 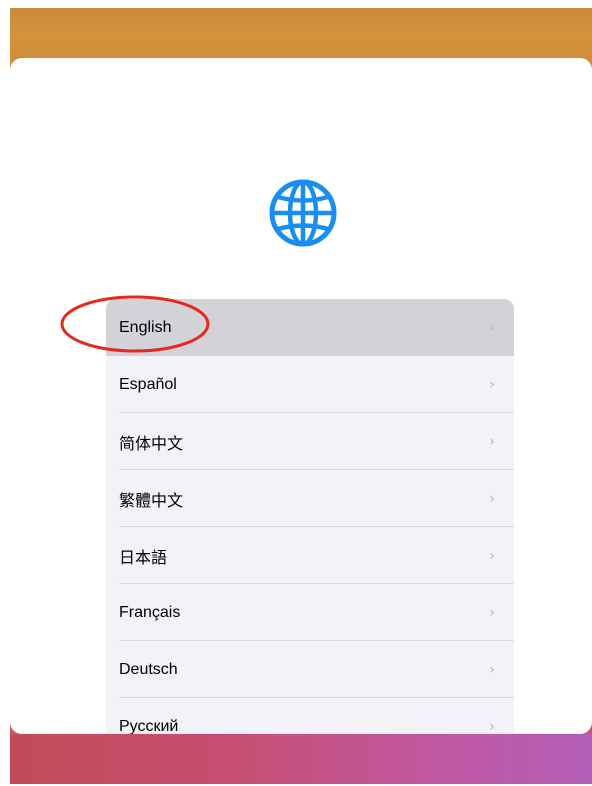 What do you see at coordinates (149, 726) in the screenshot?
I see `language-label: Русский` at bounding box center [149, 726].